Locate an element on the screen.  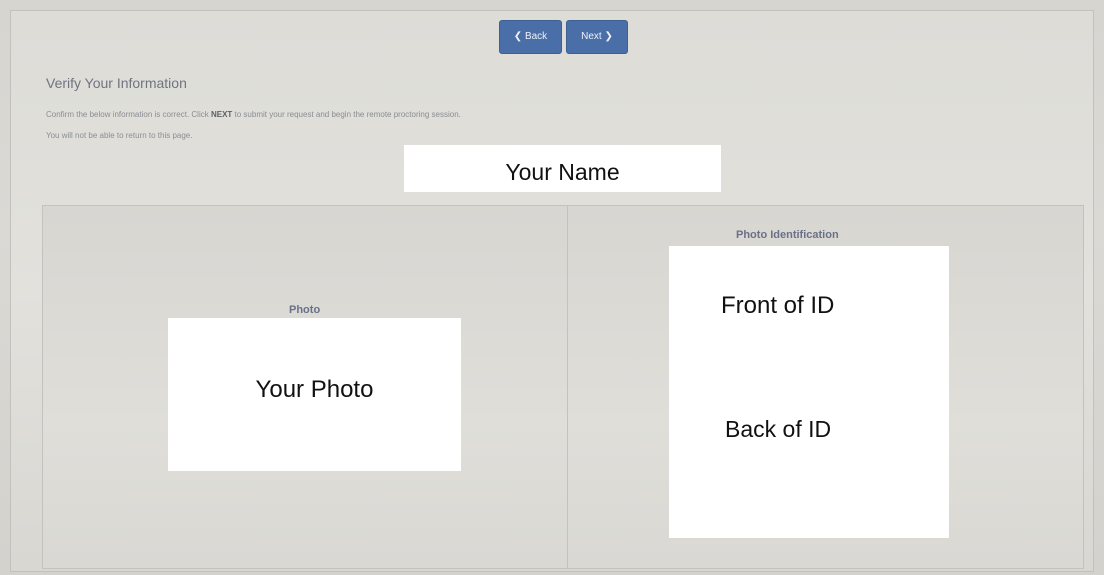
nav-bar: ❮ Back Next ❯ is located at coordinates (551, 34).